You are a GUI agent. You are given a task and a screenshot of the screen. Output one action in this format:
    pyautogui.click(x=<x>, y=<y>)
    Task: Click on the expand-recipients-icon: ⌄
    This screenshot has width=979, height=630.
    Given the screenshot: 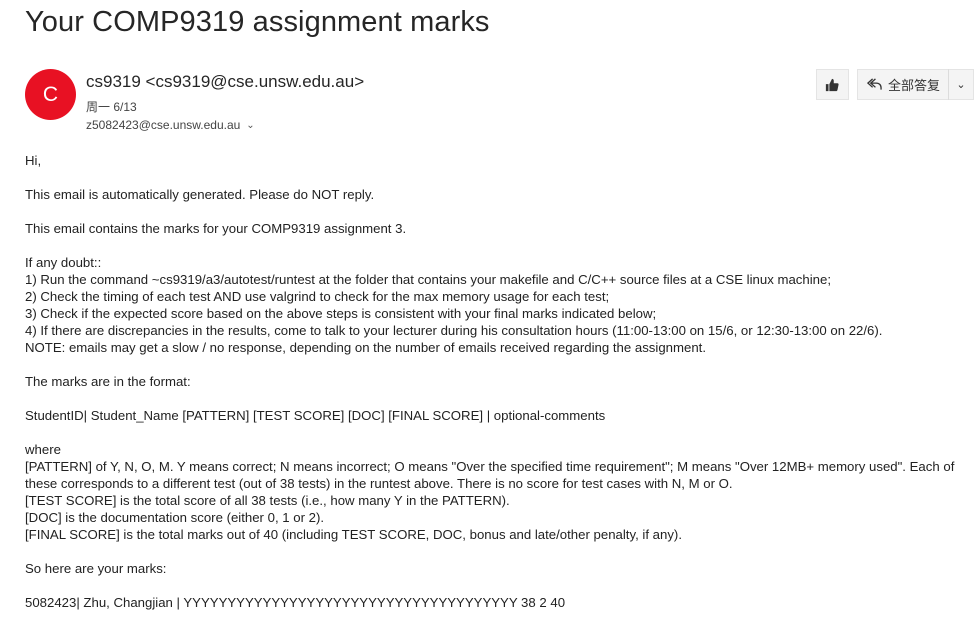 What is the action you would take?
    pyautogui.click(x=250, y=125)
    